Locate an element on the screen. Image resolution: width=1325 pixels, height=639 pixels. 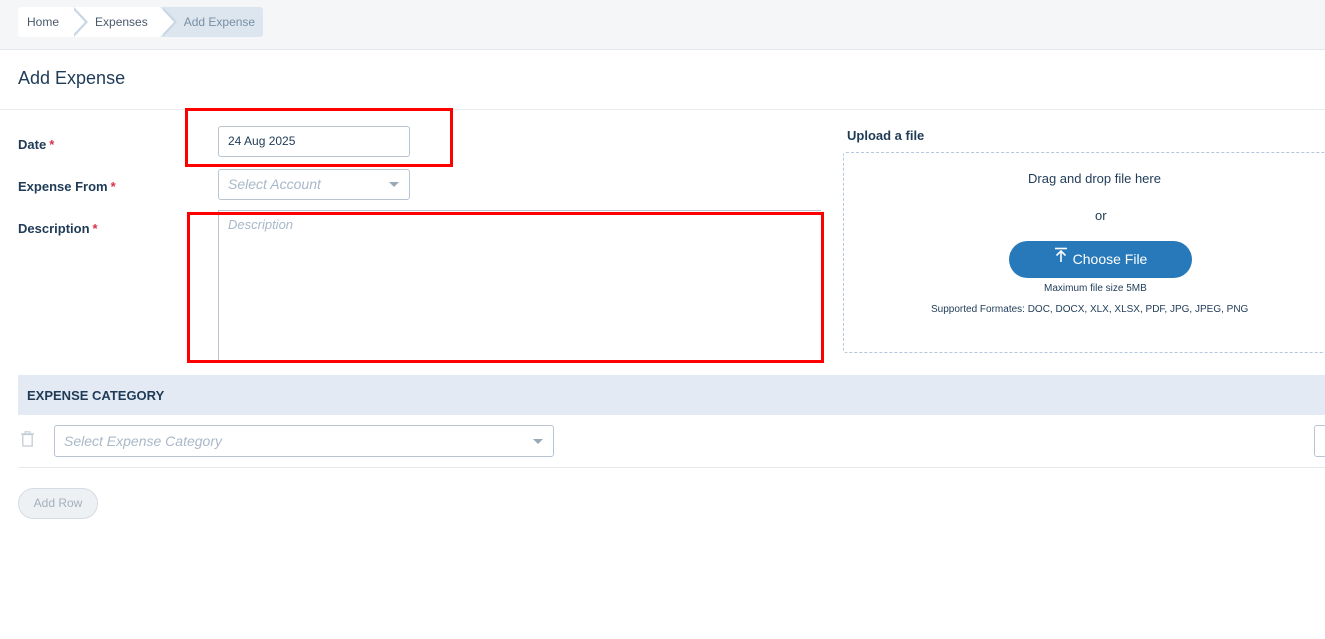
breadcrumb-current-label: Add Expense is located at coordinates (219, 22).